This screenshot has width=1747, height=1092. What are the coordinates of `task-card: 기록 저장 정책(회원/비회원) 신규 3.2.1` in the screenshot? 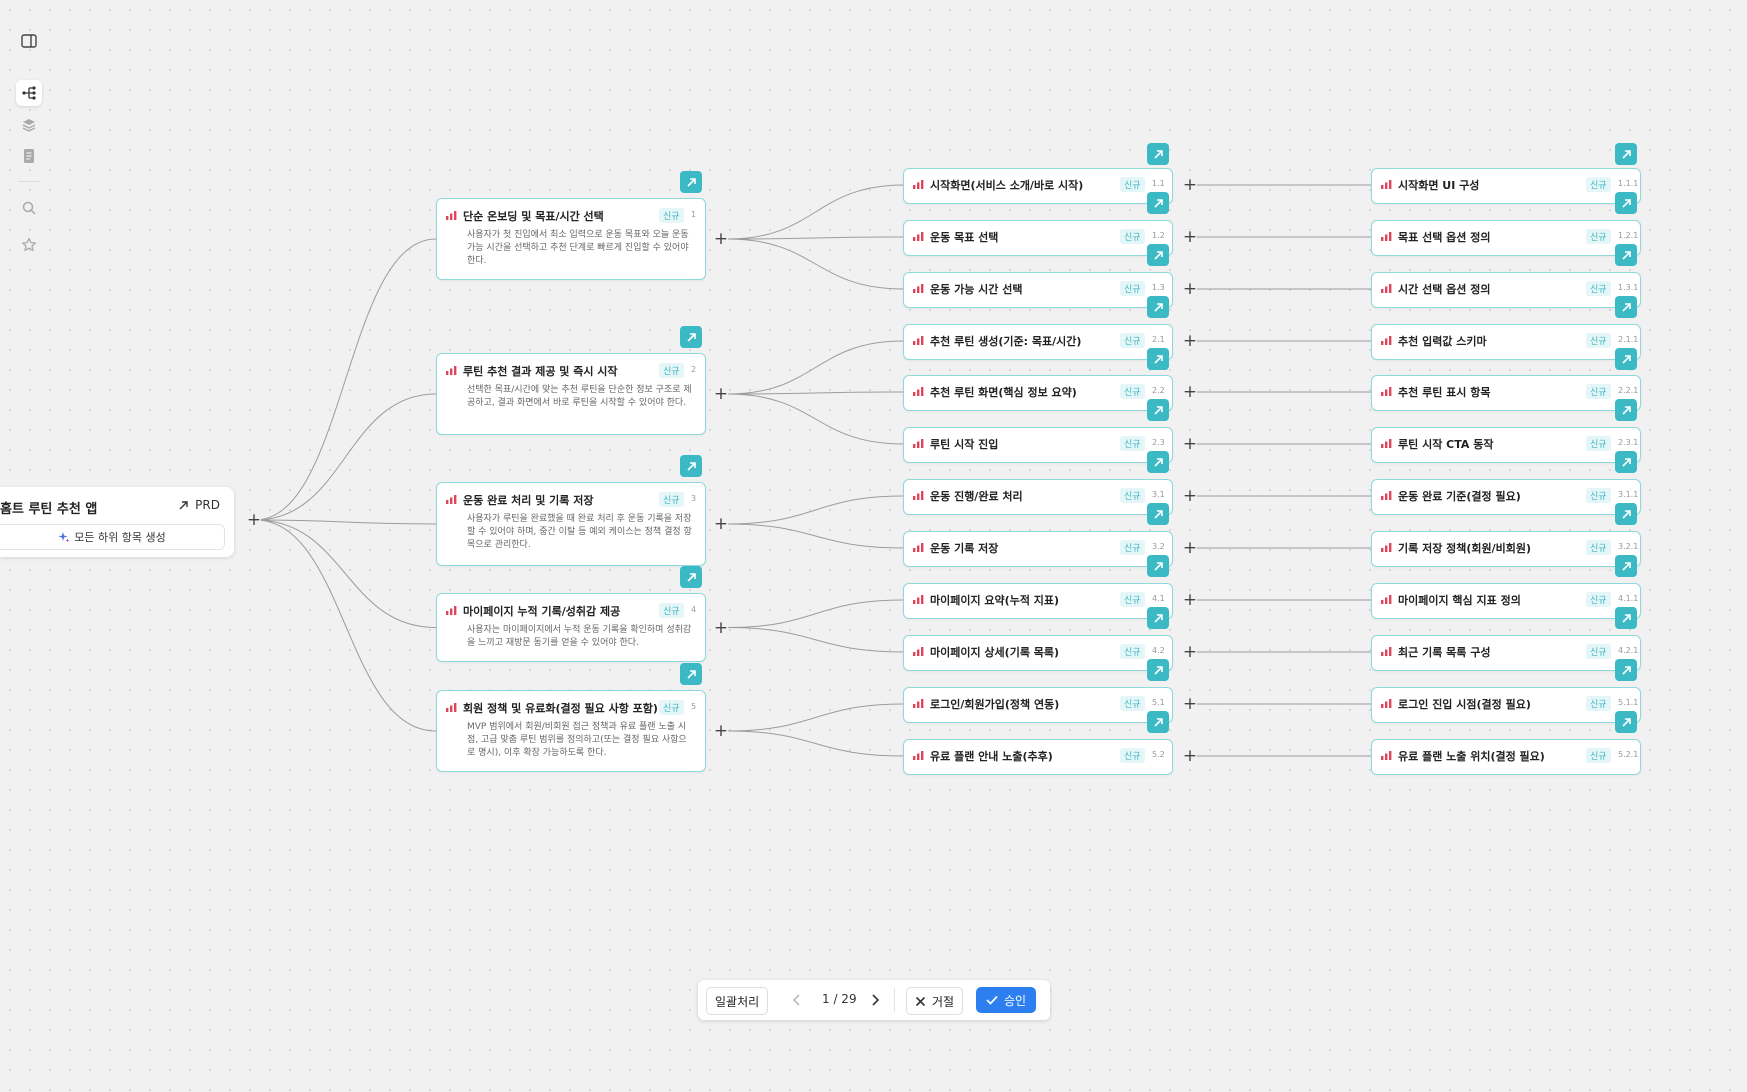 It's located at (1506, 549).